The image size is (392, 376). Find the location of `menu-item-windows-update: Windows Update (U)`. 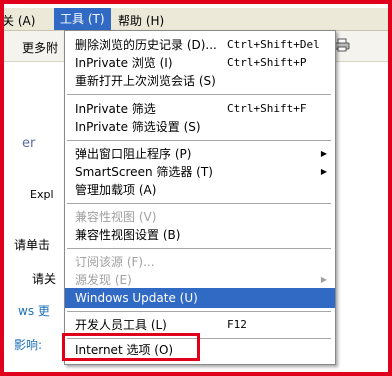

menu-item-windows-update: Windows Update (U) is located at coordinates (200, 298).